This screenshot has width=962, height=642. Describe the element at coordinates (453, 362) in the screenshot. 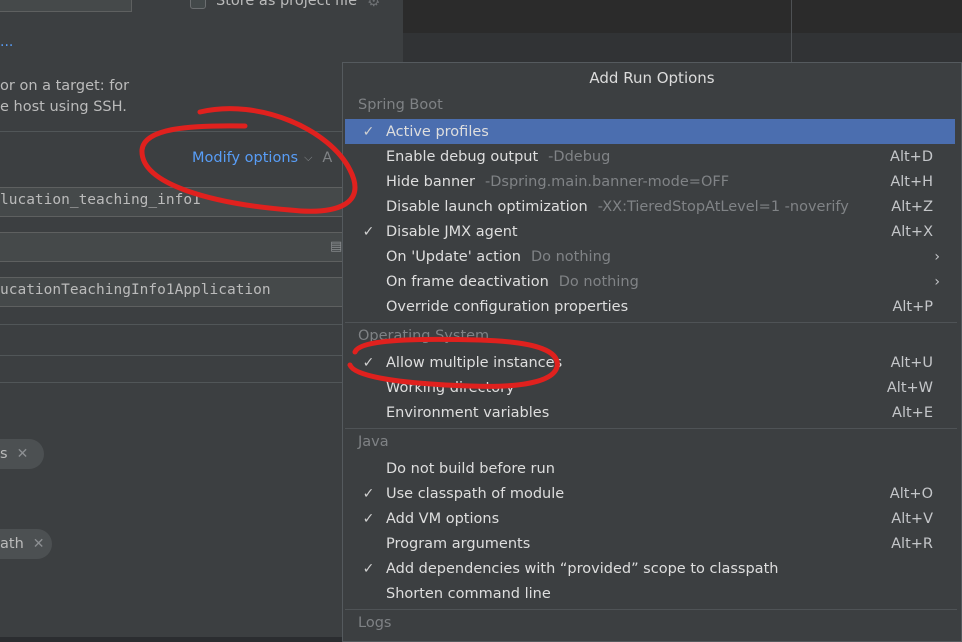

I see `annotation-circle-allow-multiple` at that location.